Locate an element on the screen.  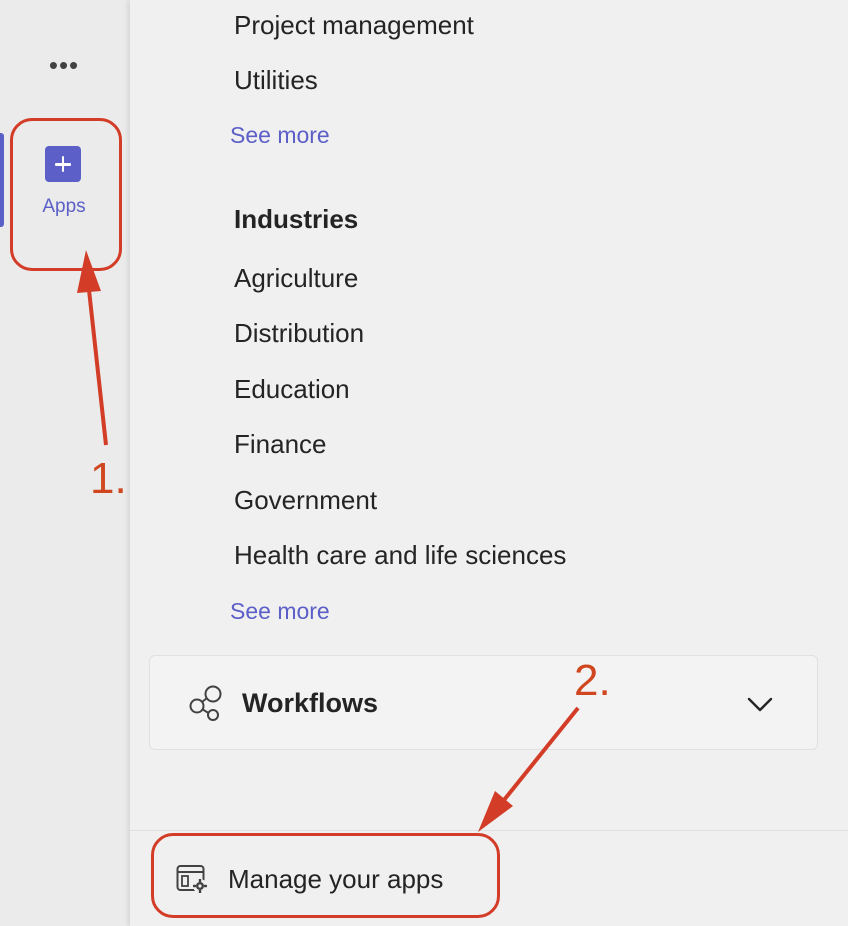
industry-item-finance: Finance is located at coordinates (280, 444).